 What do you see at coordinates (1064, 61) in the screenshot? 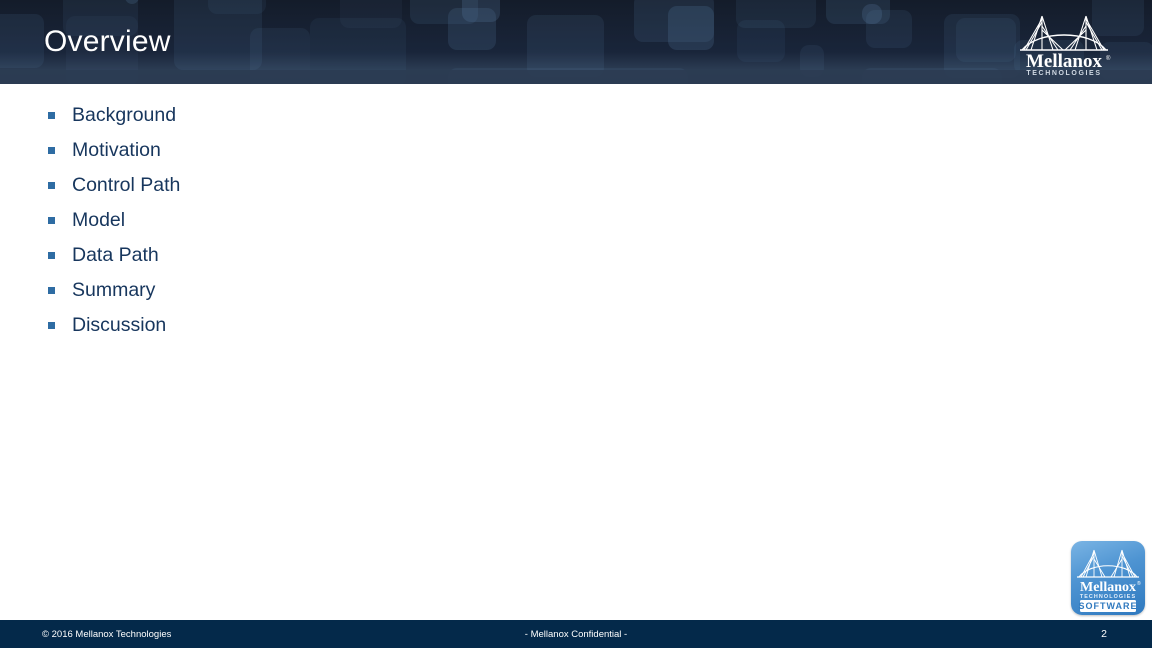
I see `logo-wordmark: Mellanox` at bounding box center [1064, 61].